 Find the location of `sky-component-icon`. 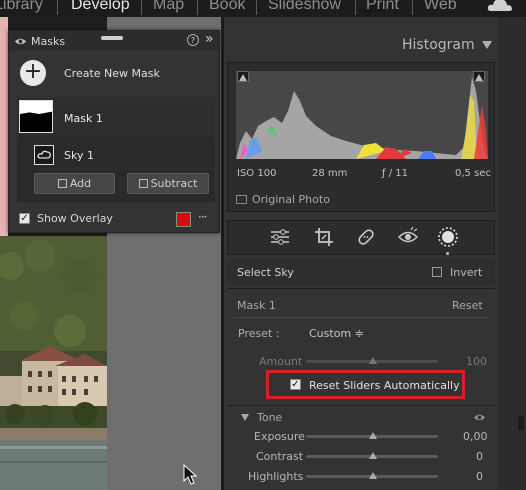

sky-component-icon is located at coordinates (44, 155).